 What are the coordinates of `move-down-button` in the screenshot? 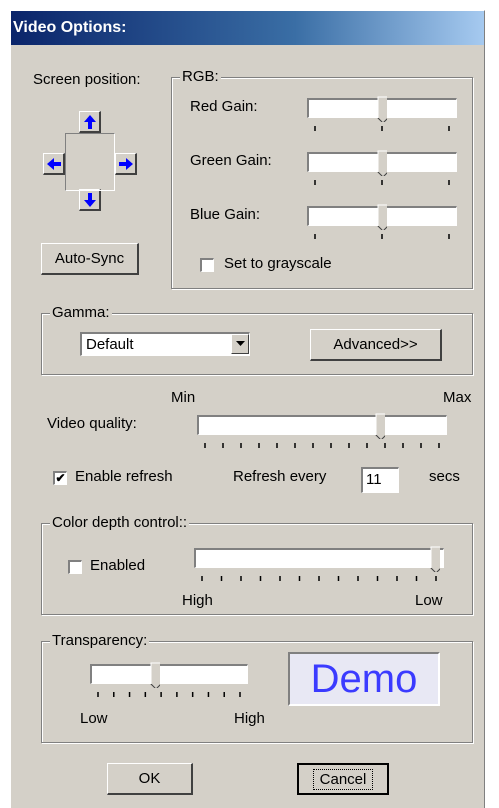 It's located at (90, 200).